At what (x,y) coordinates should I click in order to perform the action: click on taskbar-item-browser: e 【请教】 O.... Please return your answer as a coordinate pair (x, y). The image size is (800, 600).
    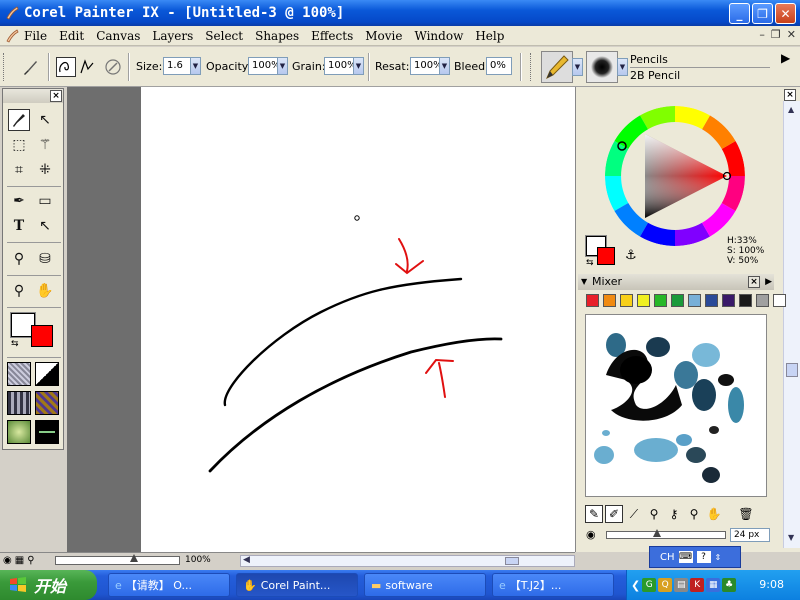
    Looking at the image, I should click on (169, 585).